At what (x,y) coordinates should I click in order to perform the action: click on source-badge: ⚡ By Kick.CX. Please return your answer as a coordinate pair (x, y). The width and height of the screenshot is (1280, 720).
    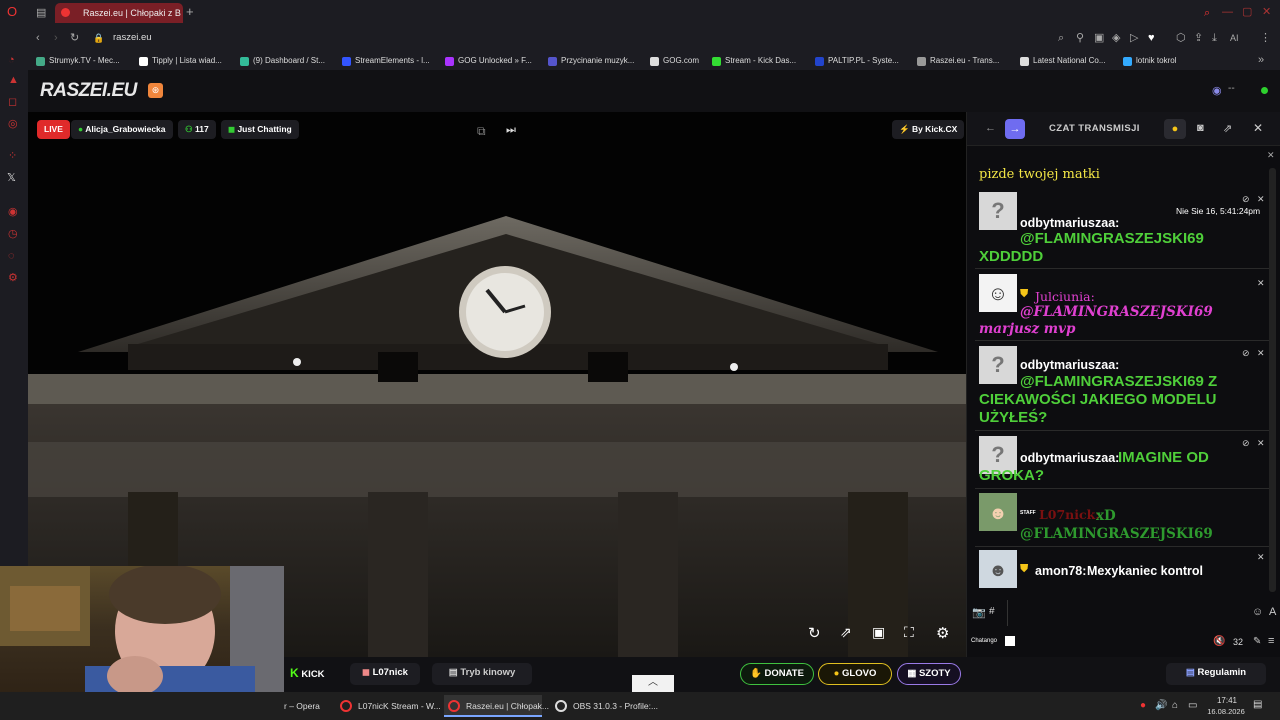
    Looking at the image, I should click on (928, 129).